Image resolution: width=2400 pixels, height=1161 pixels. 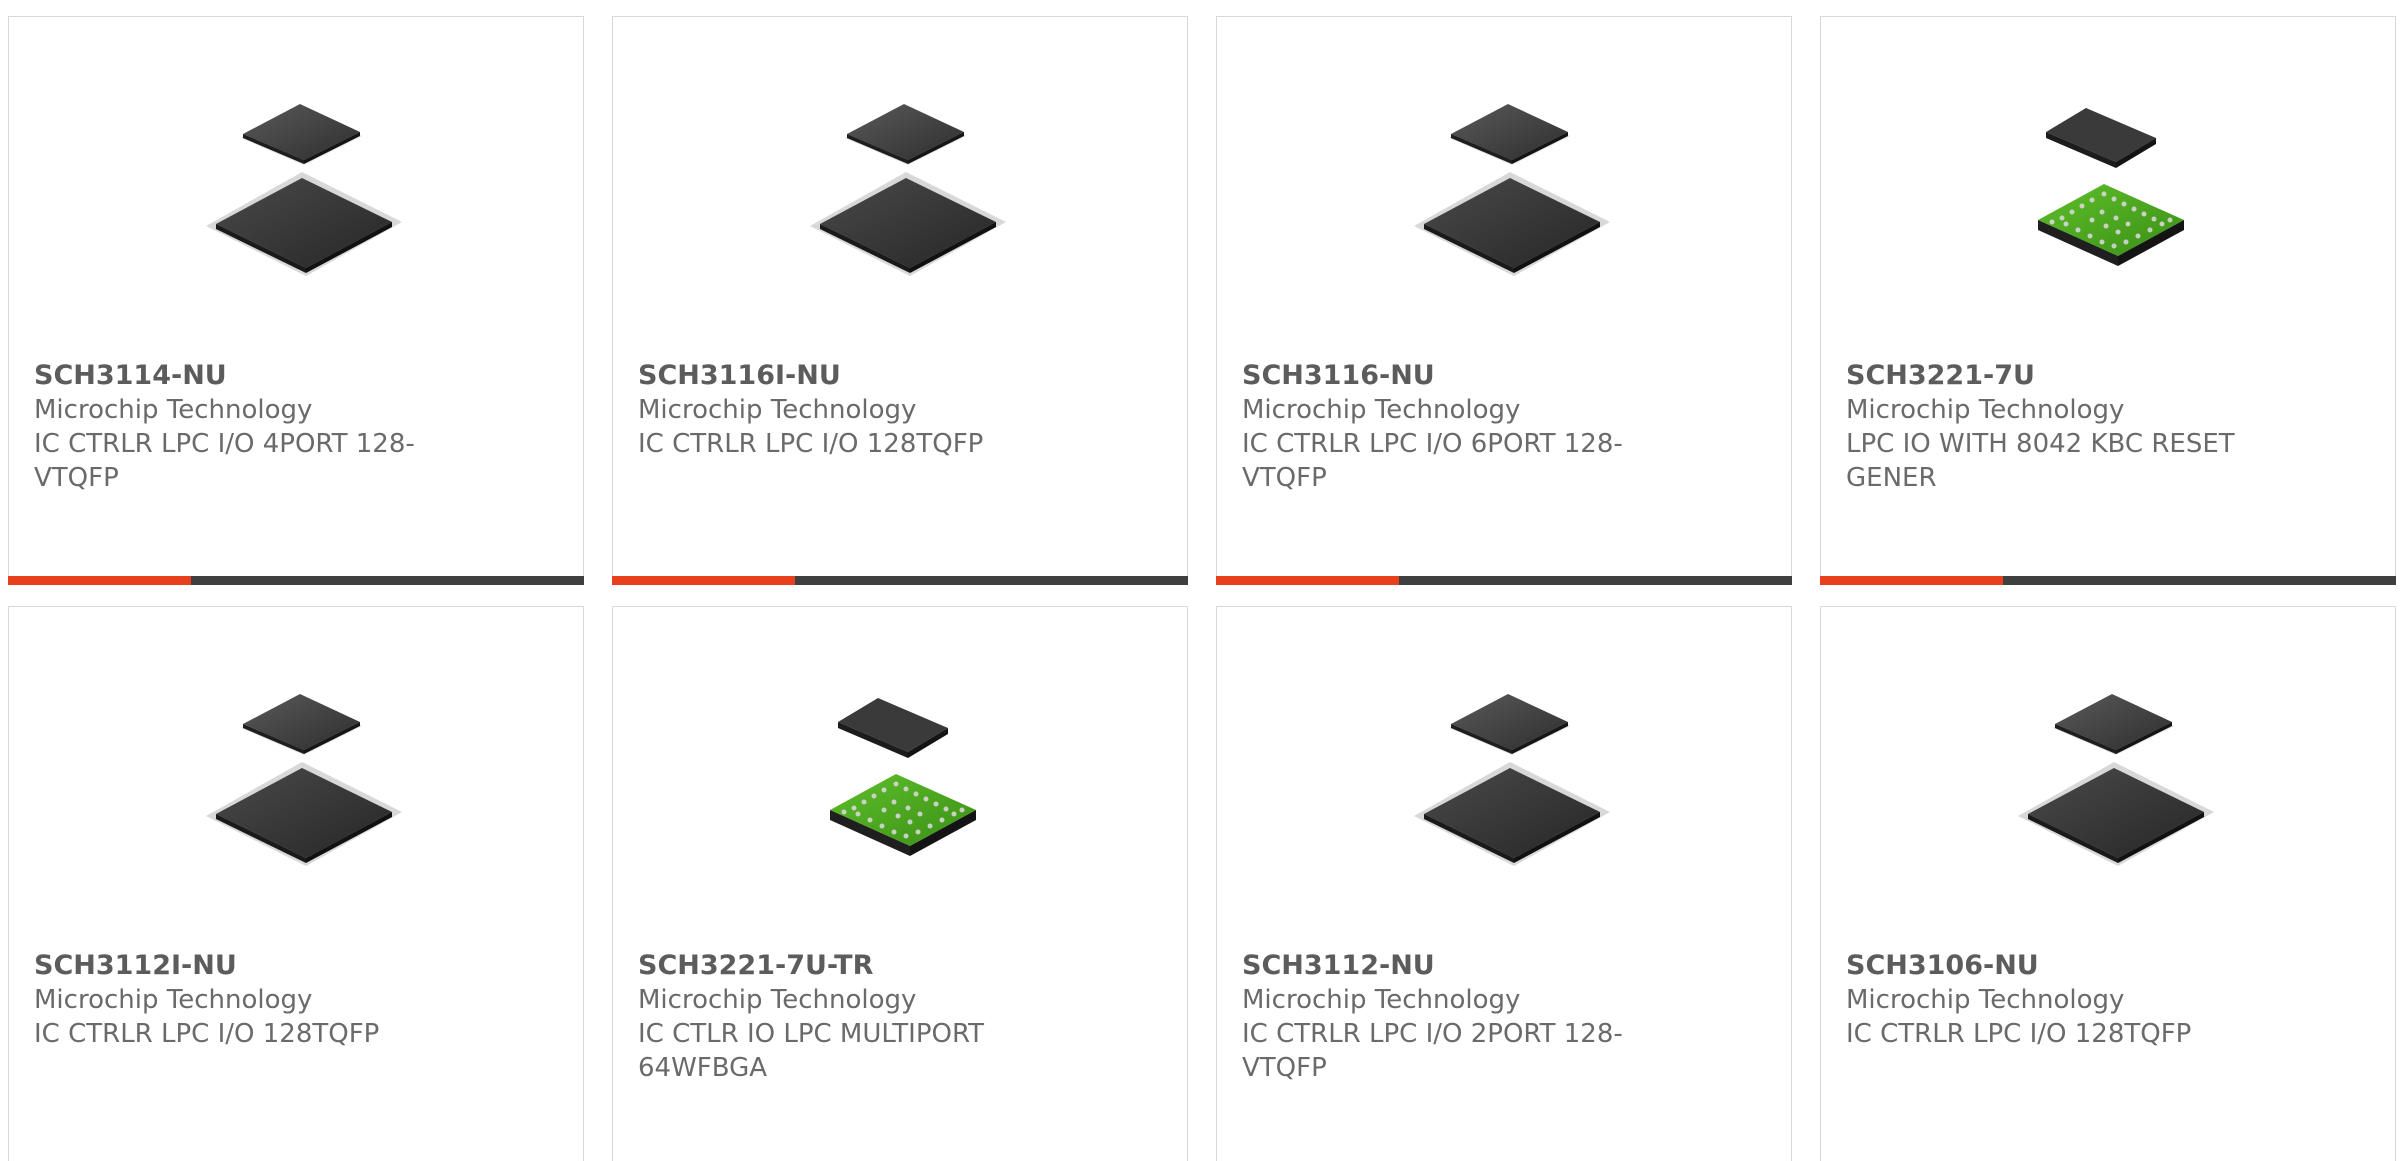 I want to click on part-number: SCH3221-7U-TR, so click(x=848, y=966).